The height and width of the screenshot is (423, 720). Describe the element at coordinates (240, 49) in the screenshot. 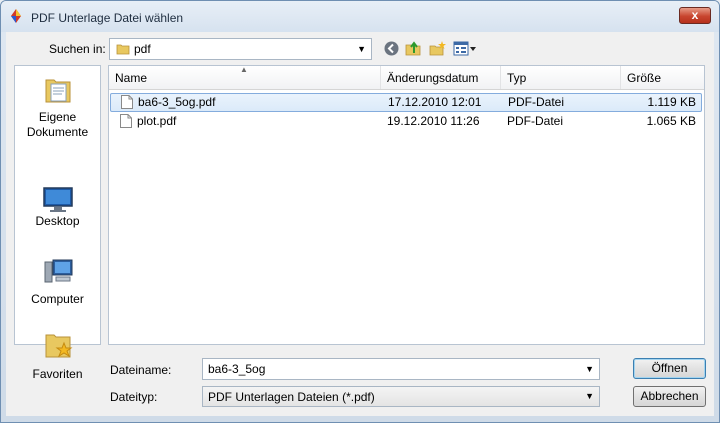

I see `lookin-combo: pdf ▼` at that location.